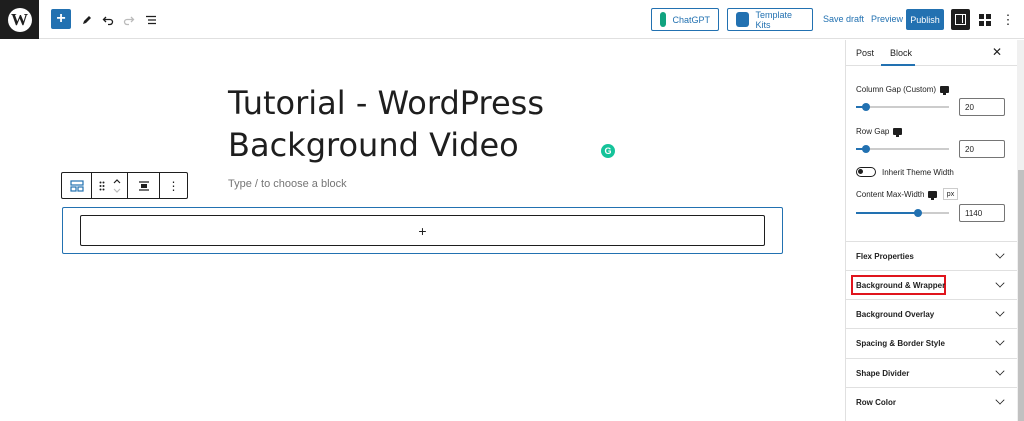 This screenshot has height=421, width=1024. I want to click on template-kits-icon, so click(743, 19).